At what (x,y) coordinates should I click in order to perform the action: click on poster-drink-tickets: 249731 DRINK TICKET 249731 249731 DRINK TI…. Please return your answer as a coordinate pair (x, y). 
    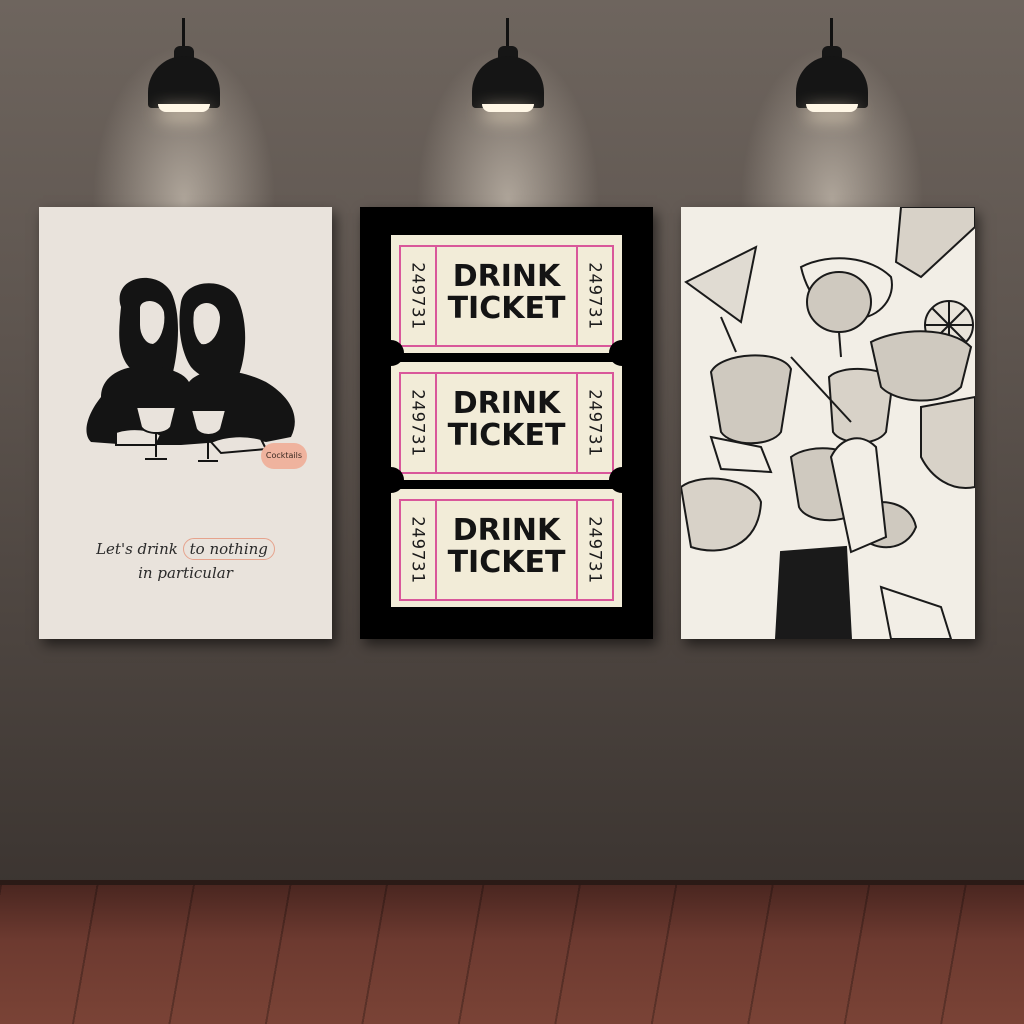
    Looking at the image, I should click on (506, 423).